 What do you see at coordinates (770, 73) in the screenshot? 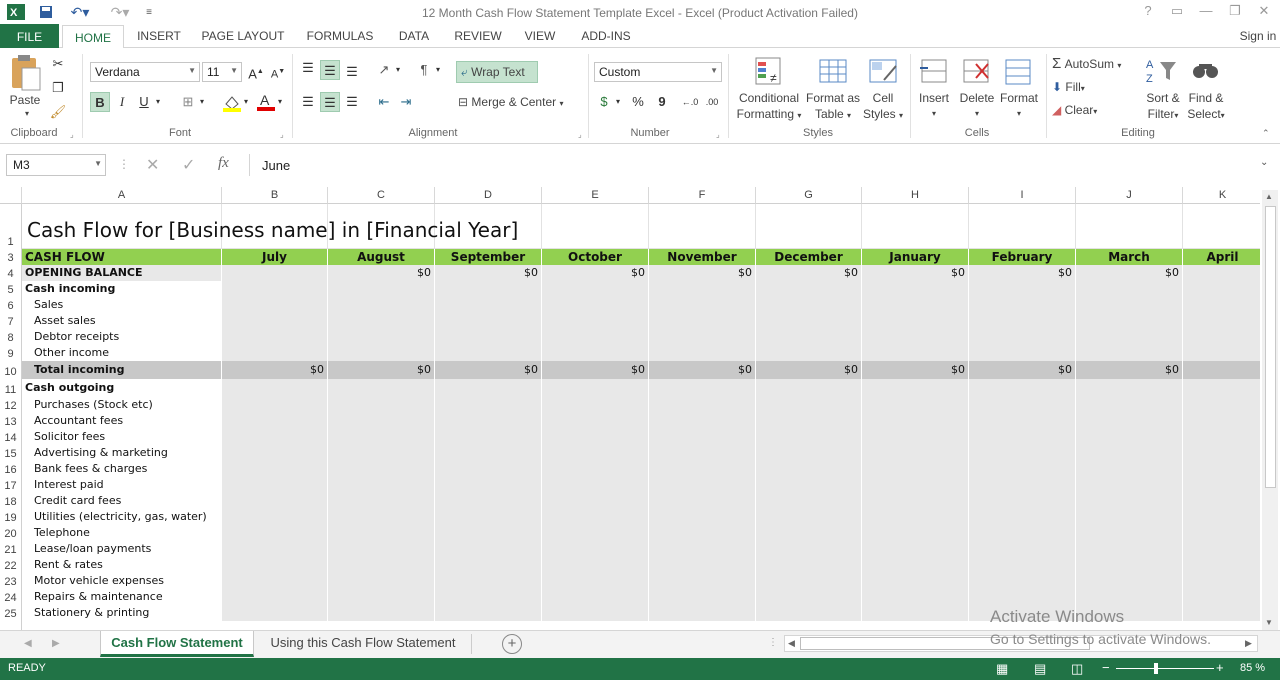
I see `conditional-formatting-icon: ≠` at bounding box center [770, 73].